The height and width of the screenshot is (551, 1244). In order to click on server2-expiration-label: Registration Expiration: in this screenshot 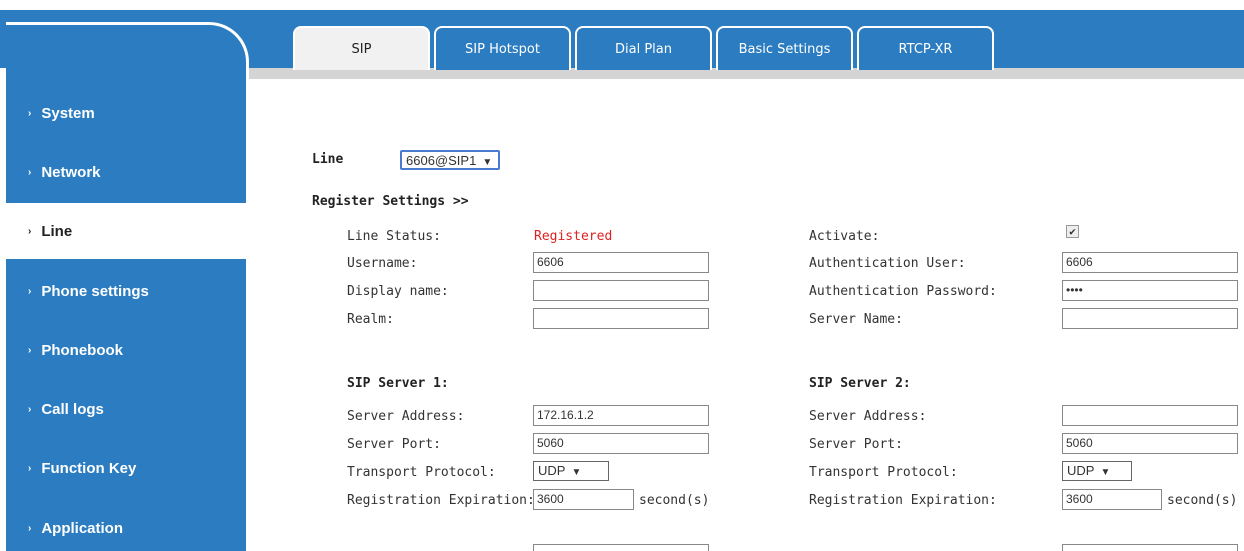, I will do `click(903, 500)`.